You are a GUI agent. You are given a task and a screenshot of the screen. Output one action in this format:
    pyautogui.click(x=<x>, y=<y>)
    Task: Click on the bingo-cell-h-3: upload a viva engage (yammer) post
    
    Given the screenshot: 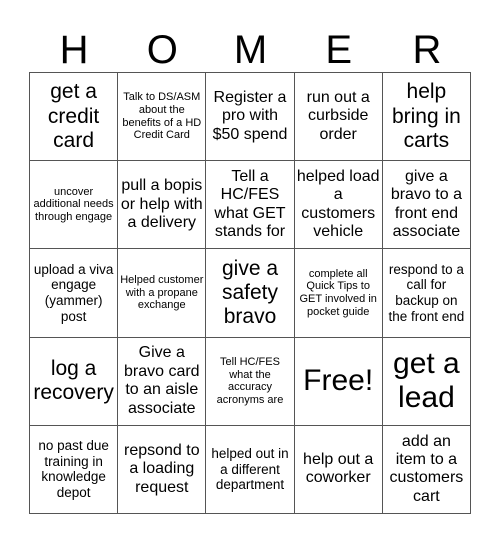 What is the action you would take?
    pyautogui.click(x=74, y=293)
    